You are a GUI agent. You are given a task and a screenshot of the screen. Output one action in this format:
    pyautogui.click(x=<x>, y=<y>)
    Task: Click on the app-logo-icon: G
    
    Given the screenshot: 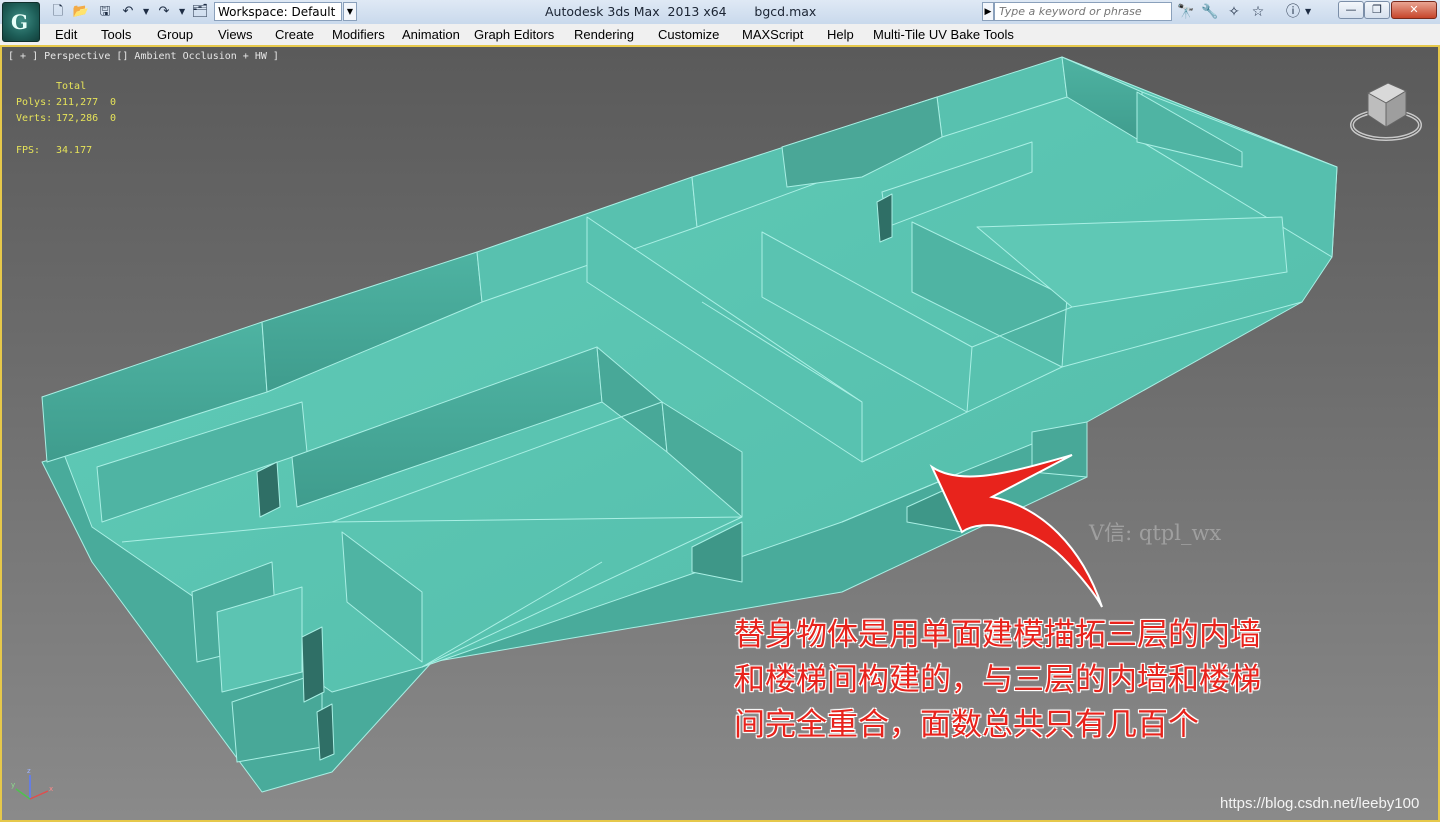 What is the action you would take?
    pyautogui.click(x=20, y=22)
    